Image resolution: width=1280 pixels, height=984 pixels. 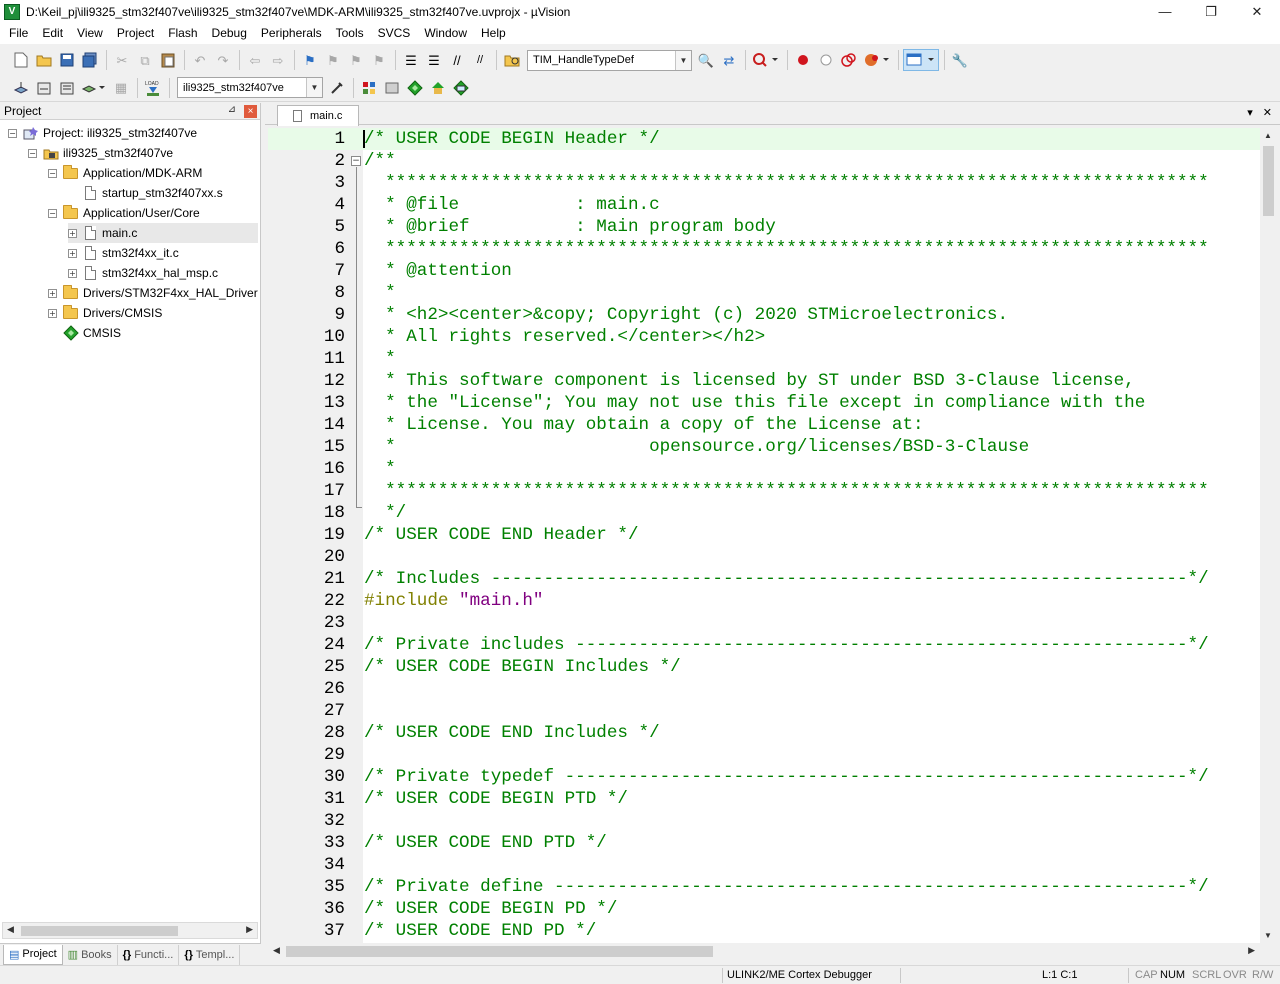 I want to click on translate-icon, so click(x=21, y=88).